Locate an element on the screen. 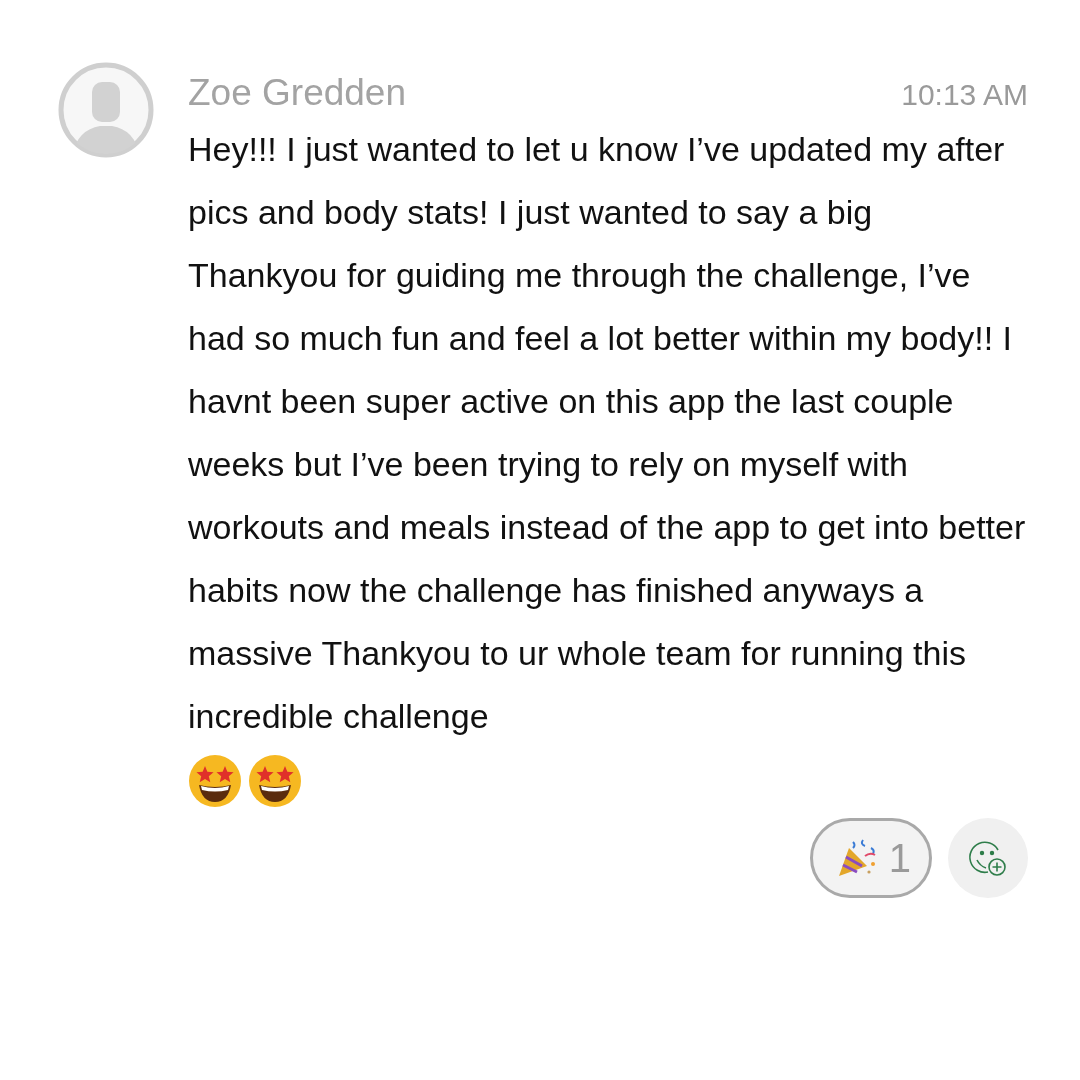 This screenshot has width=1080, height=1080. message-time: 10:13 AM is located at coordinates (964, 95).